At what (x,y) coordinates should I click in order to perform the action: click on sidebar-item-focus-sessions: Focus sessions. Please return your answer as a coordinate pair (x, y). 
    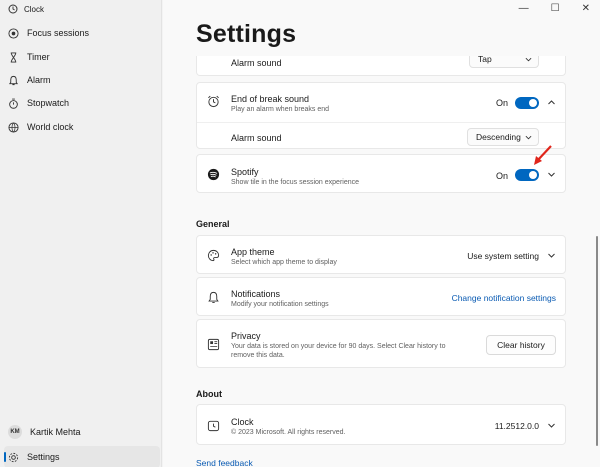
    Looking at the image, I should click on (82, 33).